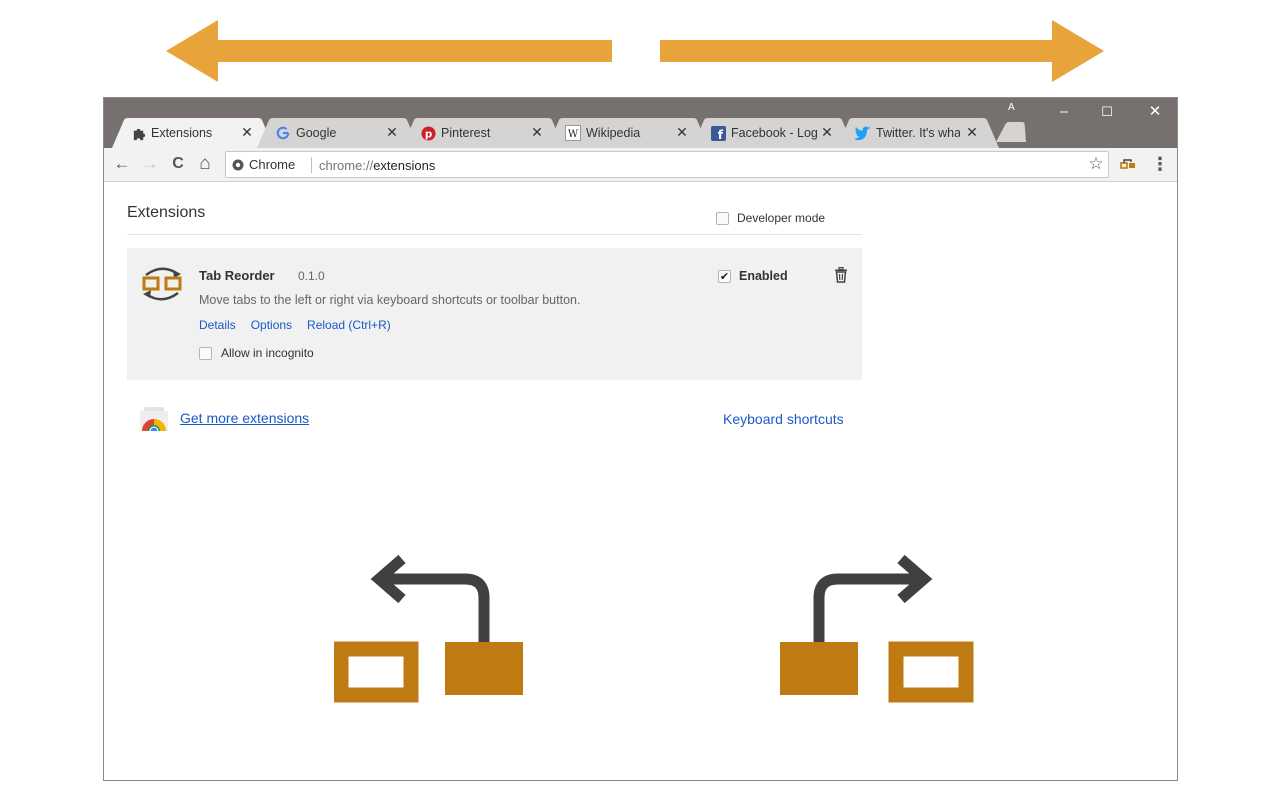  Describe the element at coordinates (316, 133) in the screenshot. I see `tab-title: Google` at that location.